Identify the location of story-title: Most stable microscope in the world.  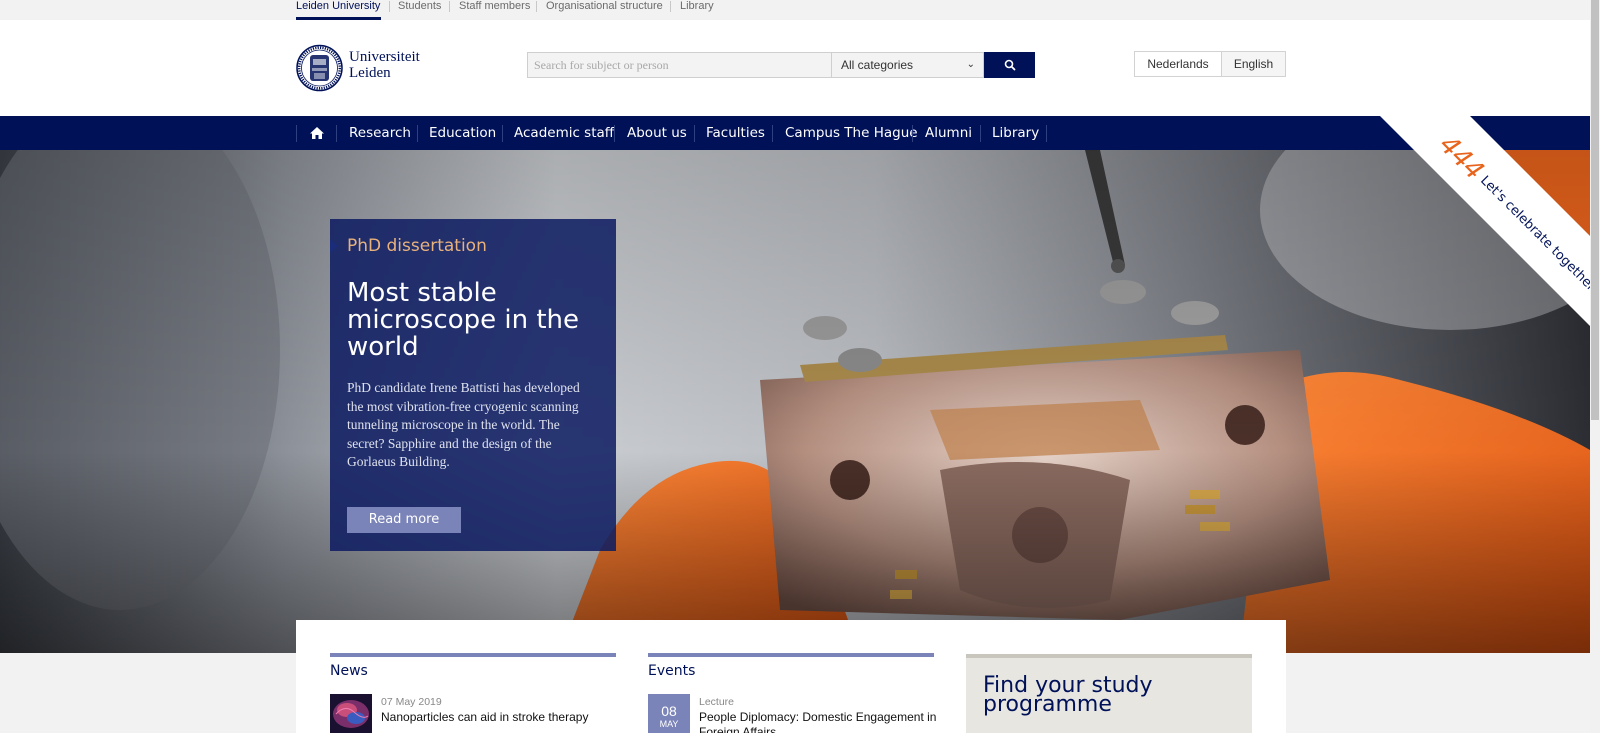
(473, 320).